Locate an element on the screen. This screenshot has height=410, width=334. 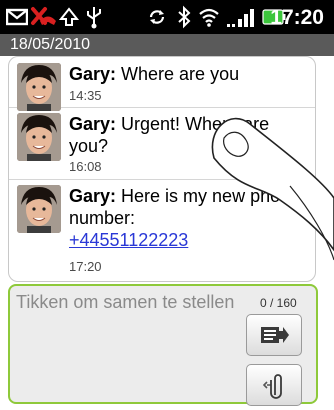
wifi-icon is located at coordinates (209, 17).